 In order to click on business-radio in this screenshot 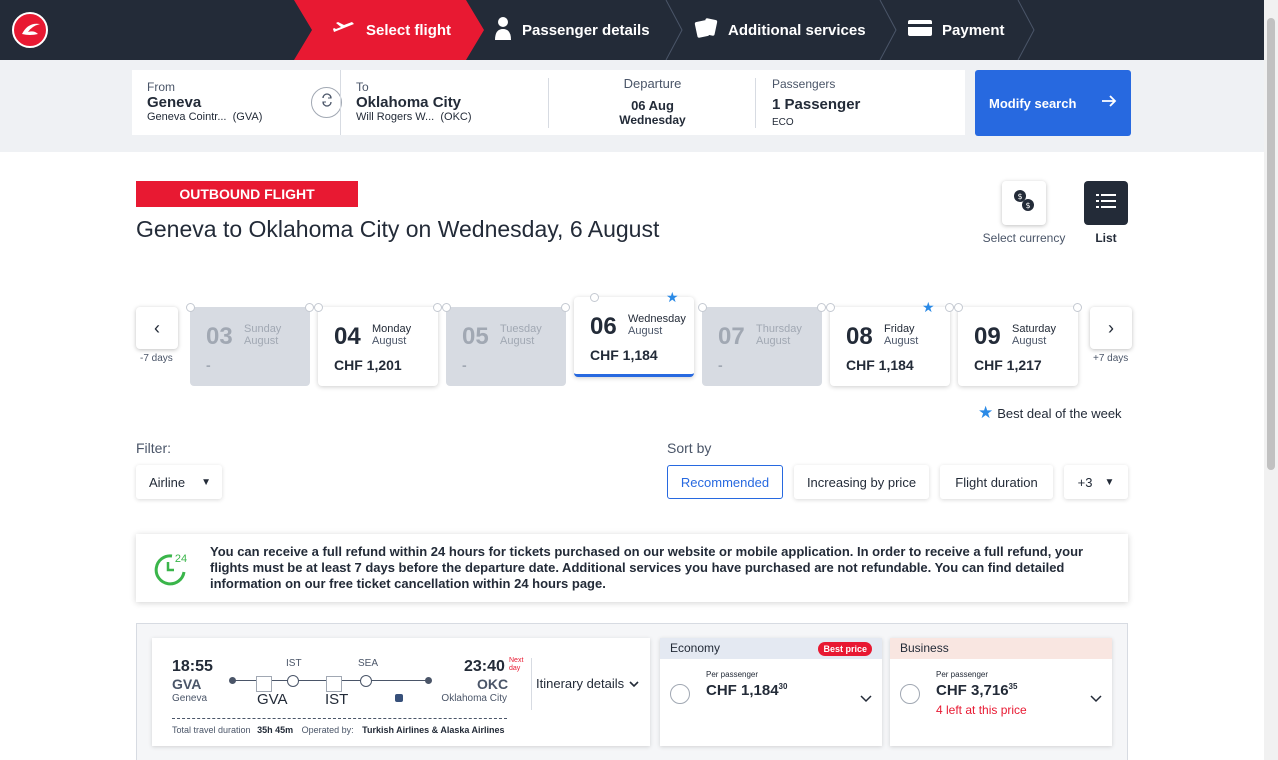, I will do `click(910, 694)`.